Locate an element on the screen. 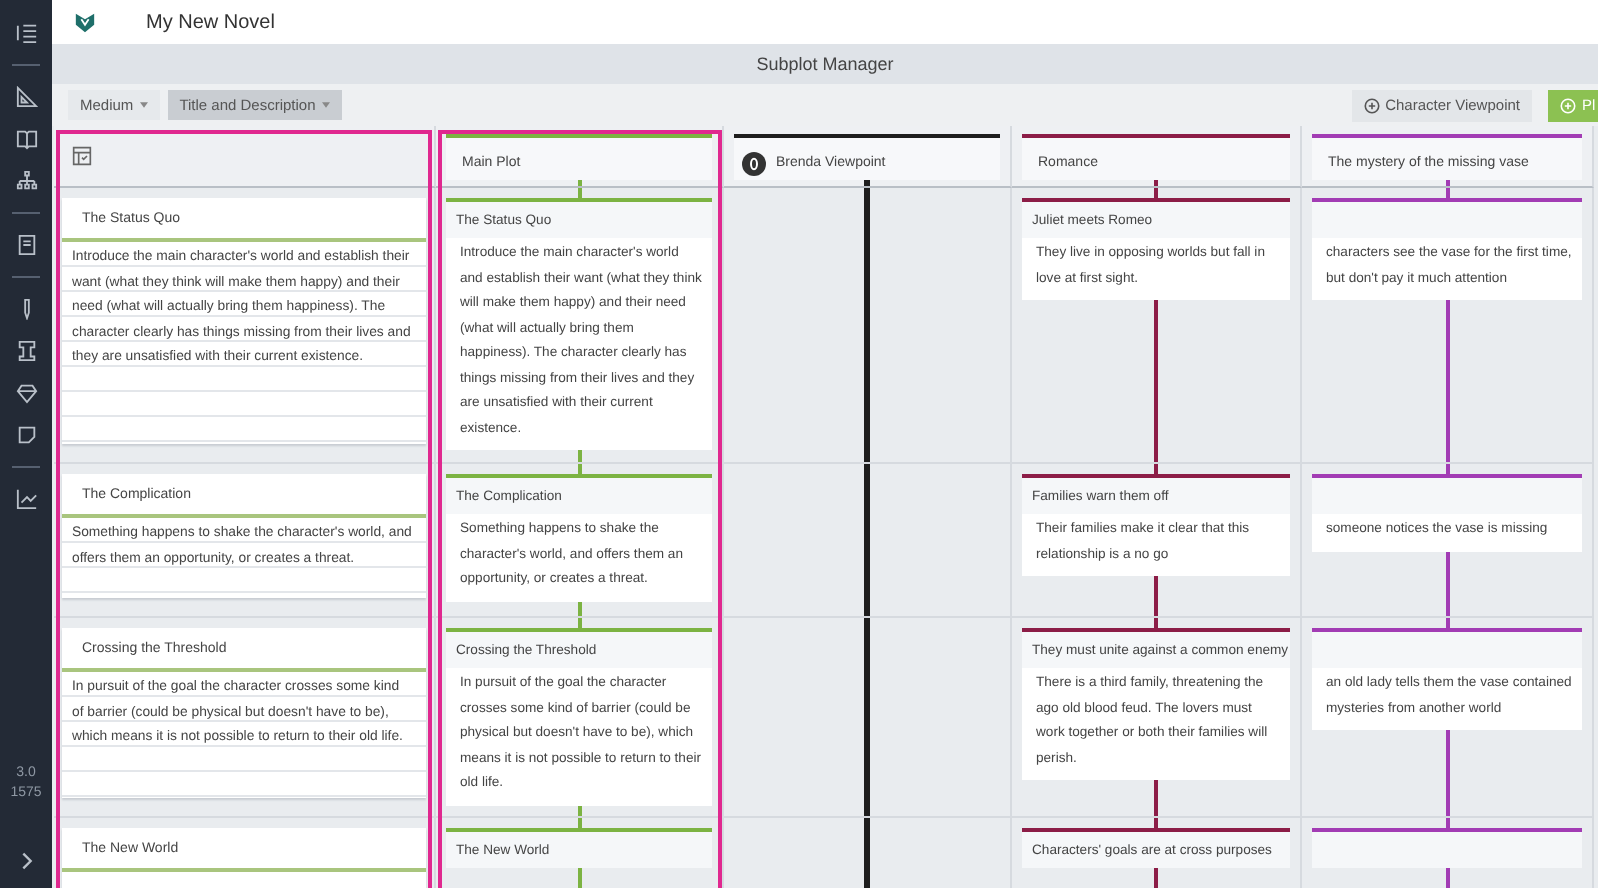  list-icon is located at coordinates (26, 33).